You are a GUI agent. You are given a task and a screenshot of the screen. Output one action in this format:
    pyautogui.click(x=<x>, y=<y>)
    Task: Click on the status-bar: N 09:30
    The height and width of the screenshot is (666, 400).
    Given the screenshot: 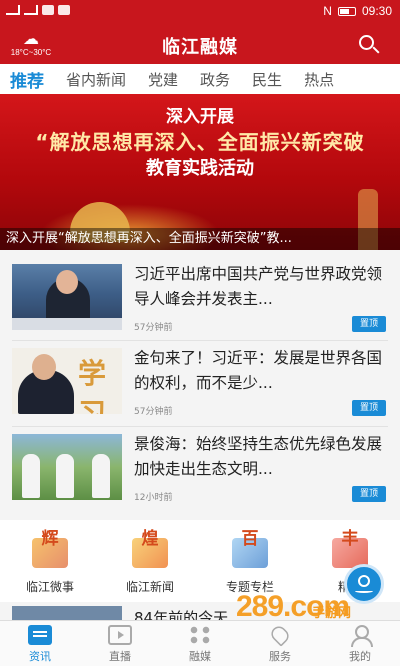 What is the action you would take?
    pyautogui.click(x=200, y=12)
    